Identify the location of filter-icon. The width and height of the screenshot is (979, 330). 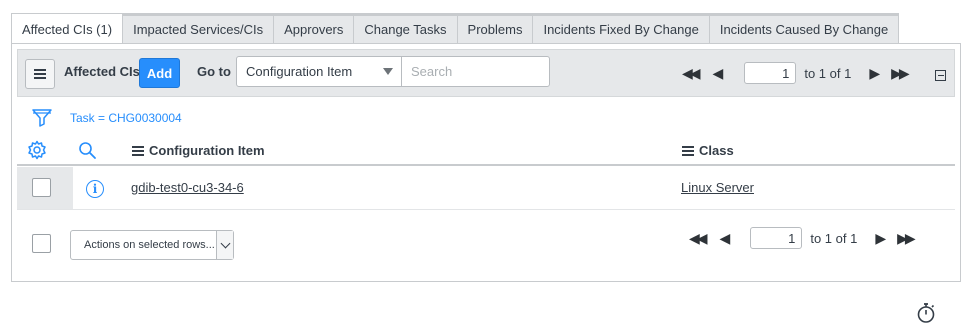
(42, 118).